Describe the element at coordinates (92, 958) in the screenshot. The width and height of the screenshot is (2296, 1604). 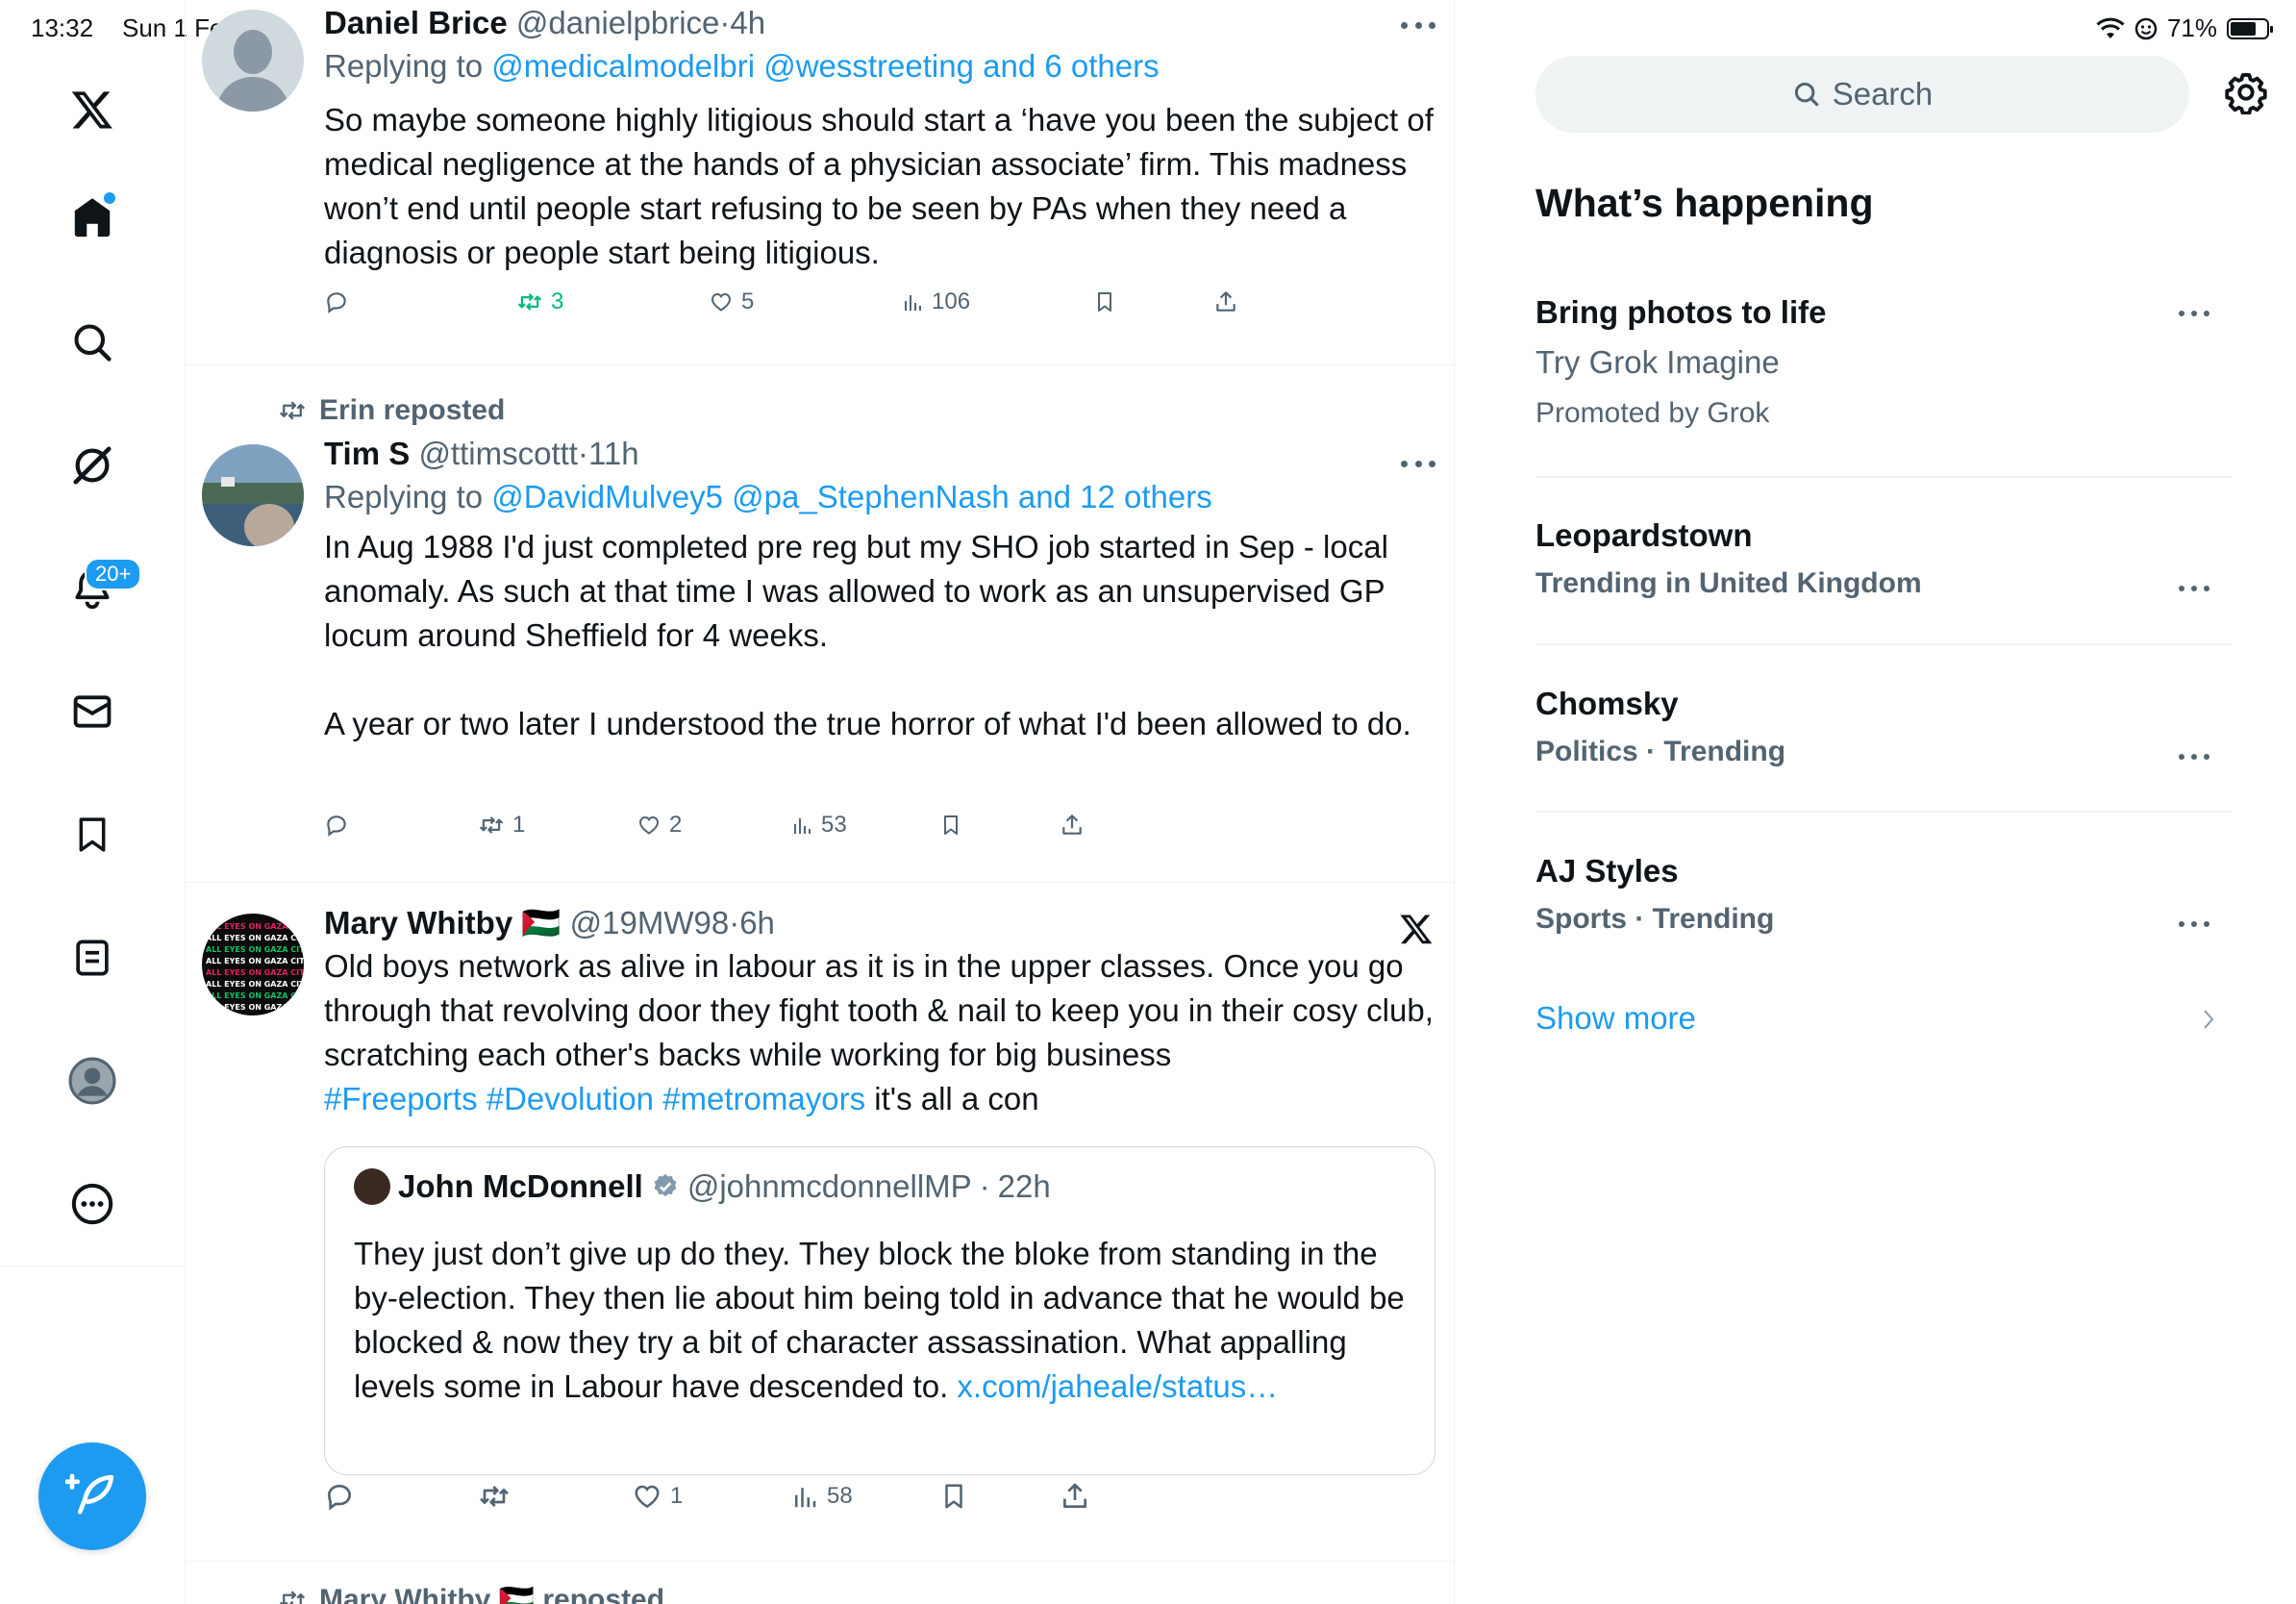
I see `sidebar-item-lists` at that location.